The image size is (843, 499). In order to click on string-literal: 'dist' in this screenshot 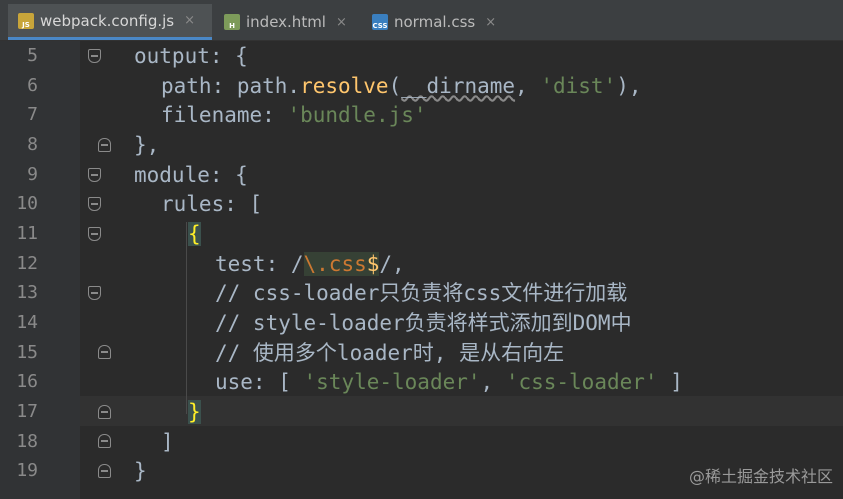, I will do `click(578, 86)`.